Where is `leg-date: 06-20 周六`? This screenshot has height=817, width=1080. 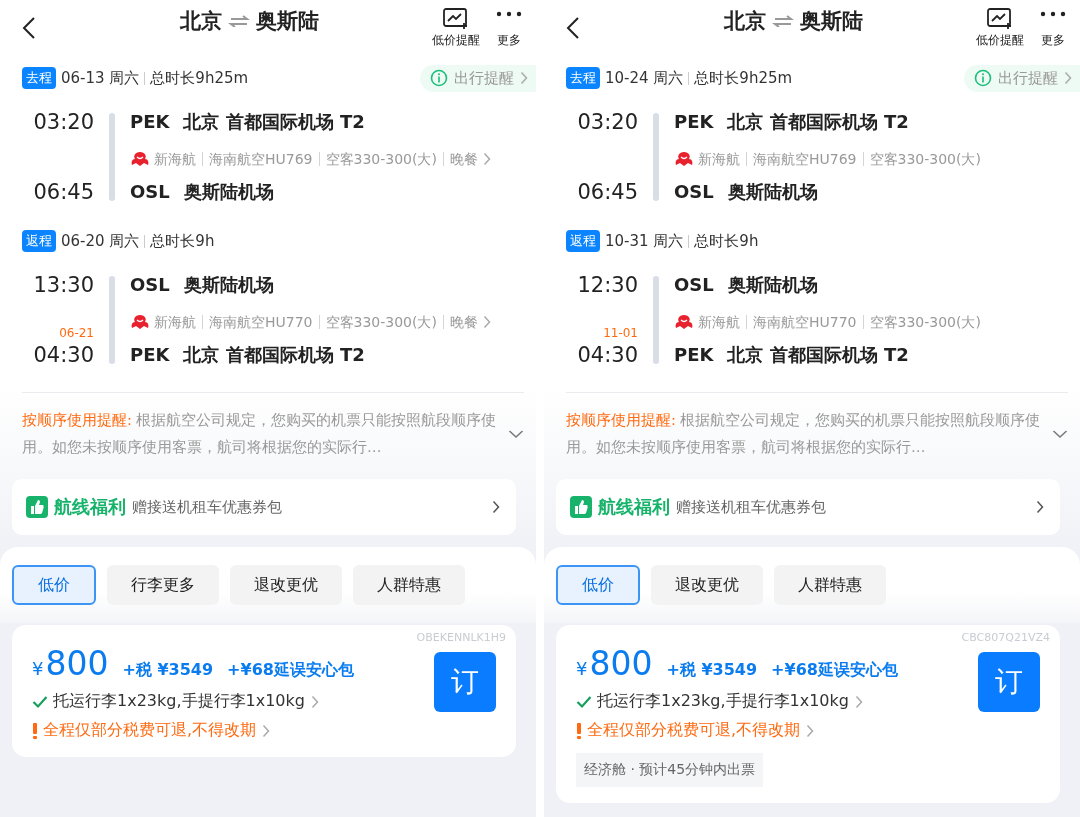 leg-date: 06-20 周六 is located at coordinates (100, 241).